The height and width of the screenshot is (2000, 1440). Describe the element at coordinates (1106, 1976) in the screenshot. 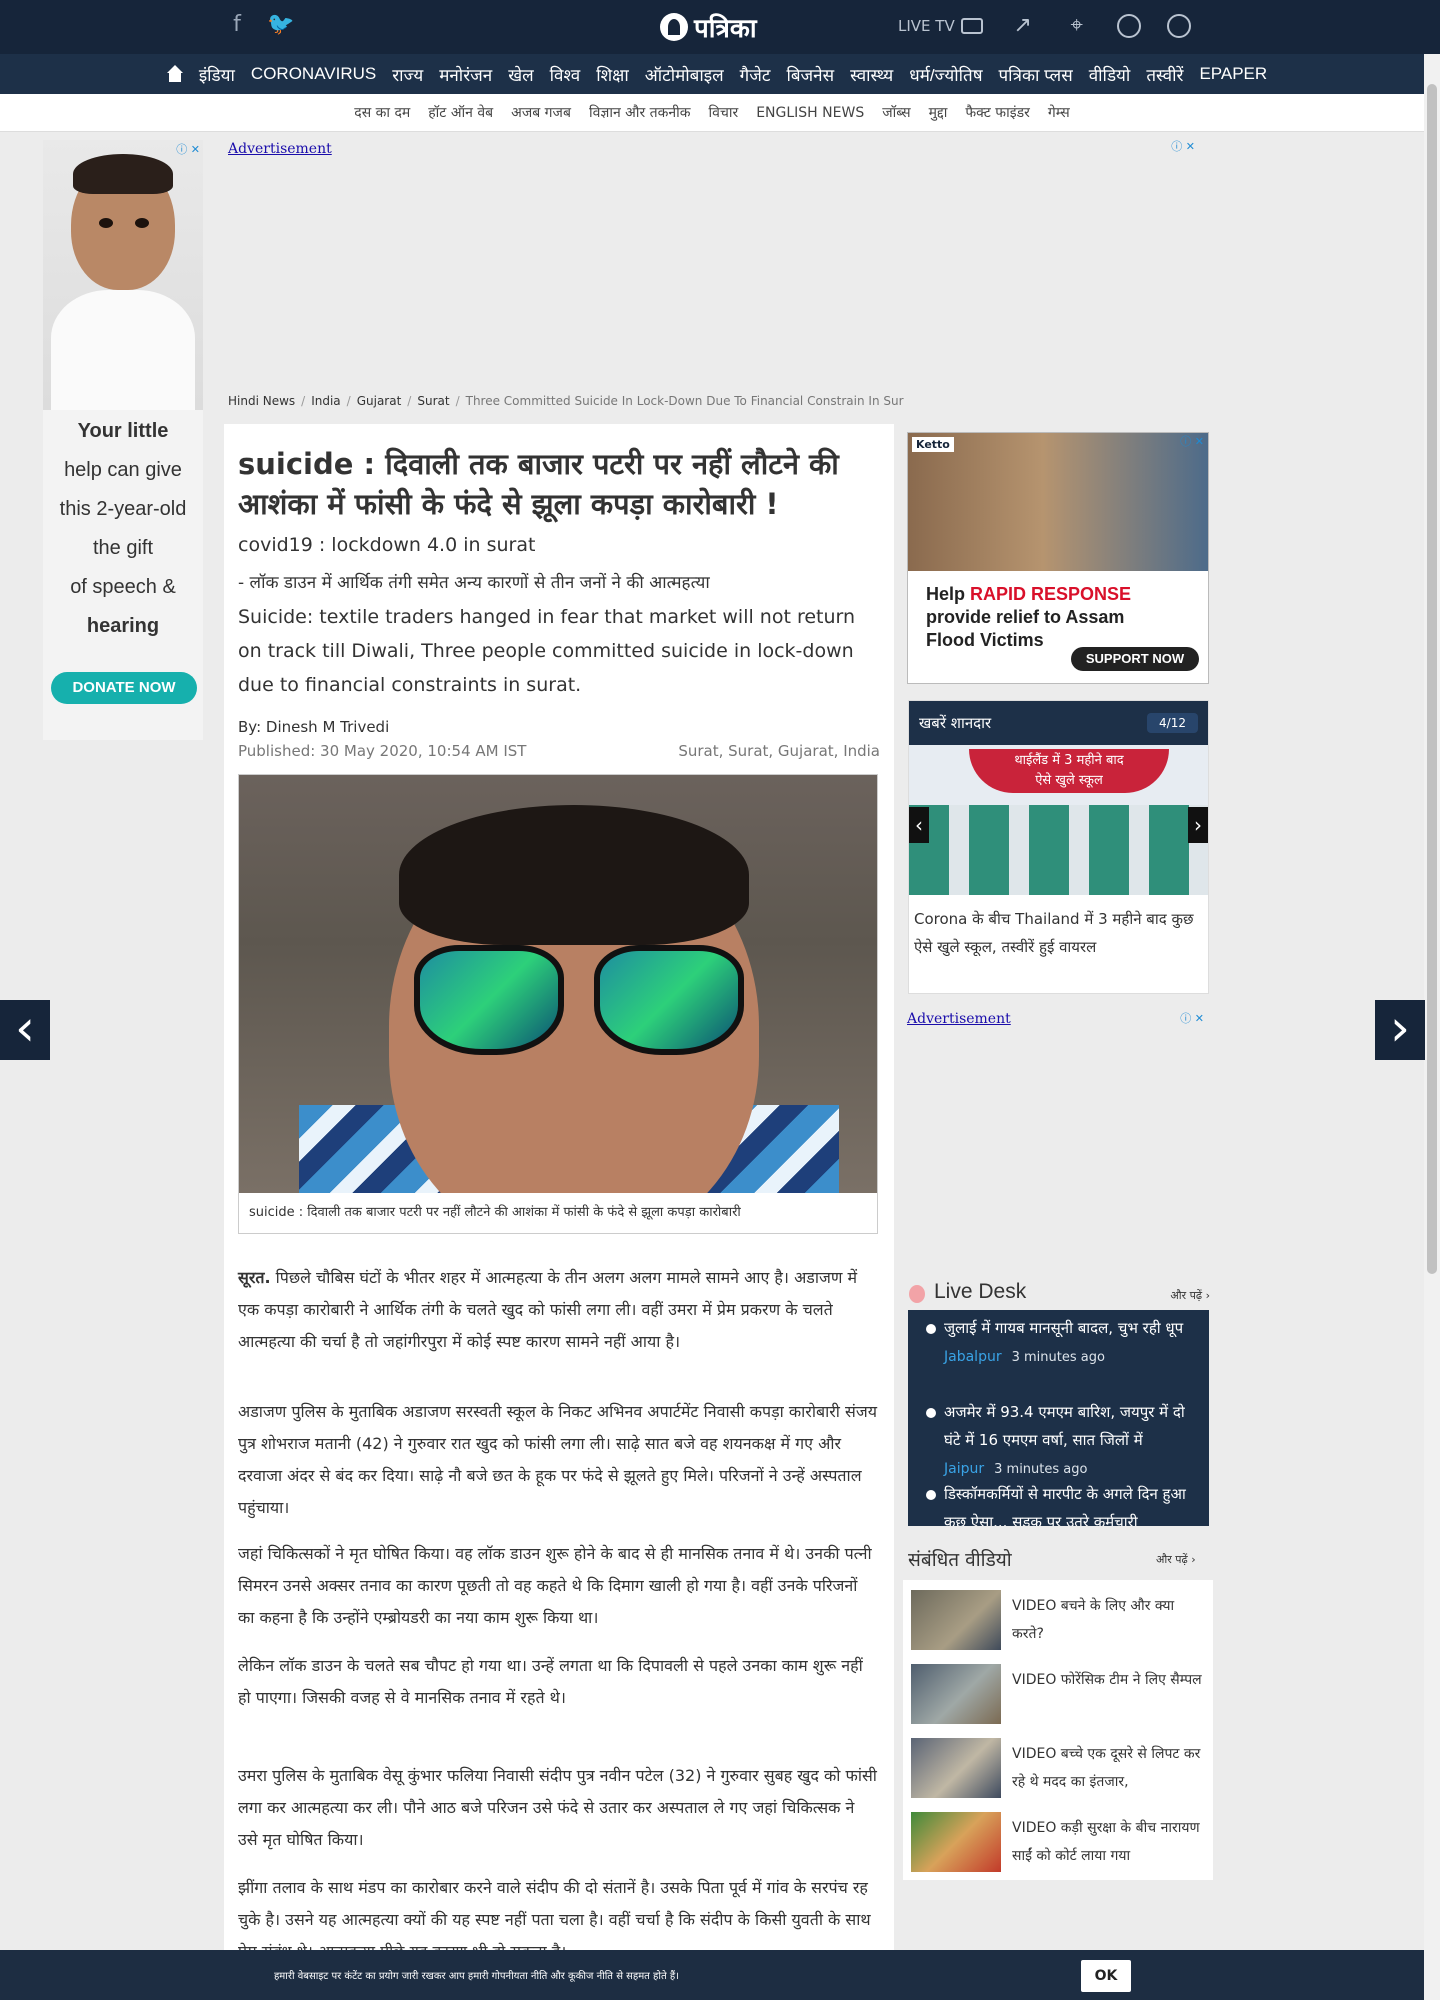

I see `cookie-ok-button: OK` at that location.